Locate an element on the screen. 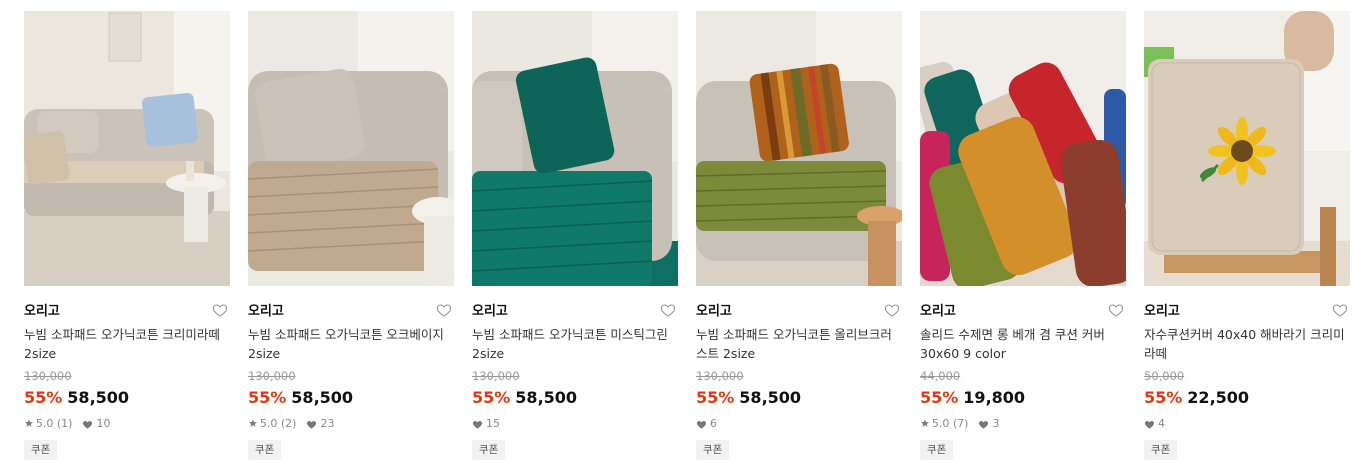 The width and height of the screenshot is (1356, 476). product-title: 누빔 소파패드 오가닉코튼 미스틱그린 2size is located at coordinates (575, 344).